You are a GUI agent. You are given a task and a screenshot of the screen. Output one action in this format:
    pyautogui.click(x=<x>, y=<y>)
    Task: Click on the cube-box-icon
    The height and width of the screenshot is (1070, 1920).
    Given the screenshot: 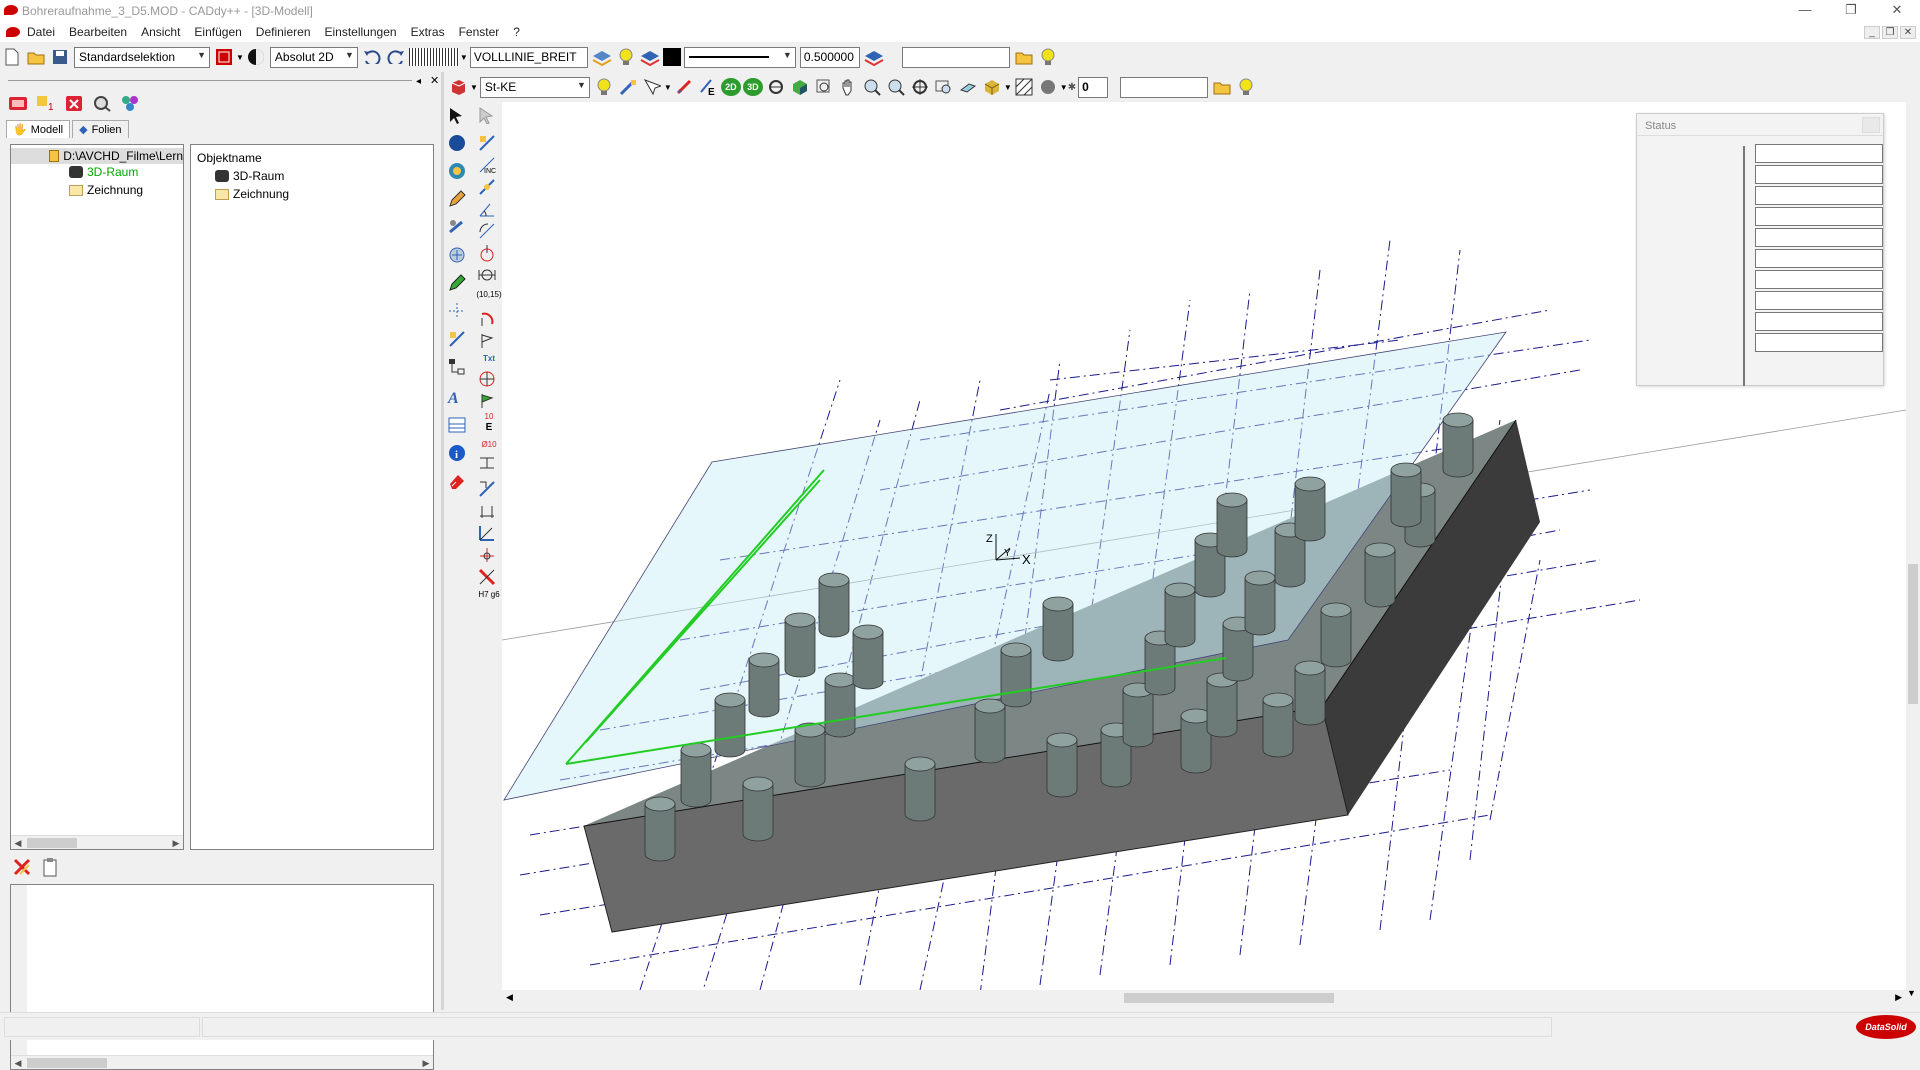 What is the action you would take?
    pyautogui.click(x=992, y=87)
    